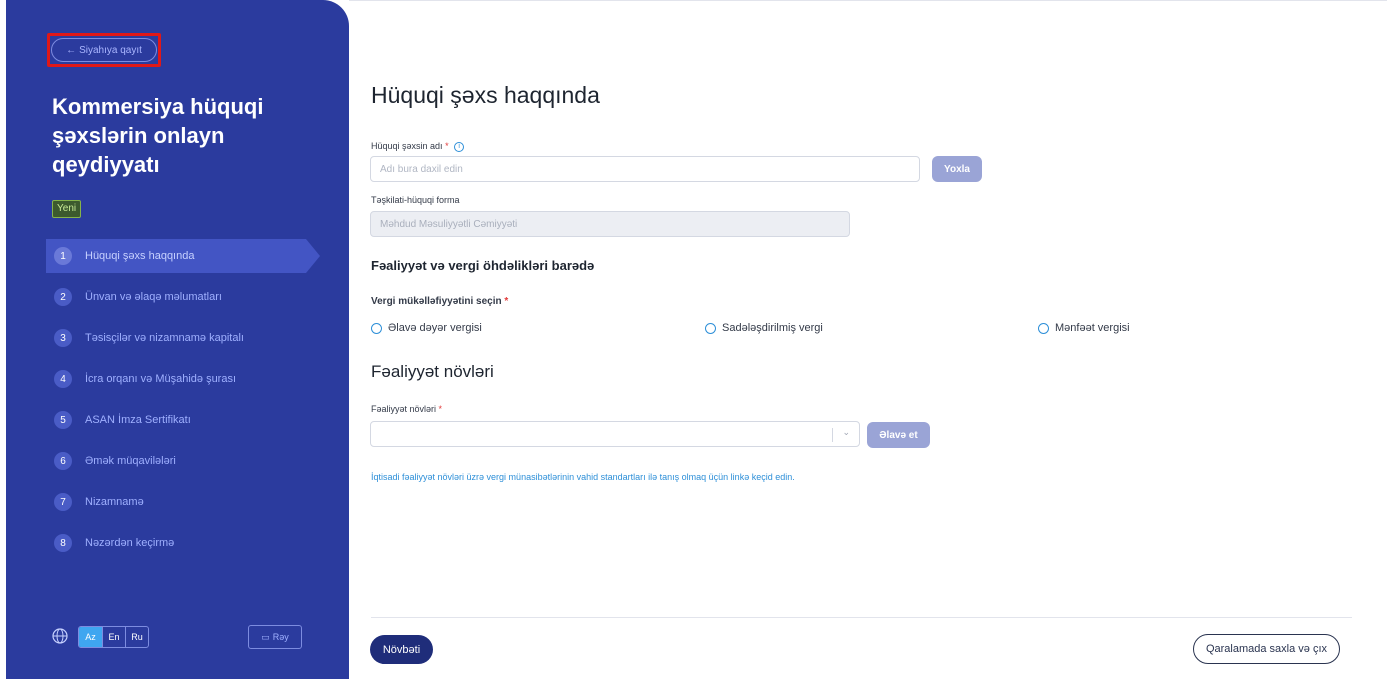  I want to click on footer-divider, so click(861, 617).